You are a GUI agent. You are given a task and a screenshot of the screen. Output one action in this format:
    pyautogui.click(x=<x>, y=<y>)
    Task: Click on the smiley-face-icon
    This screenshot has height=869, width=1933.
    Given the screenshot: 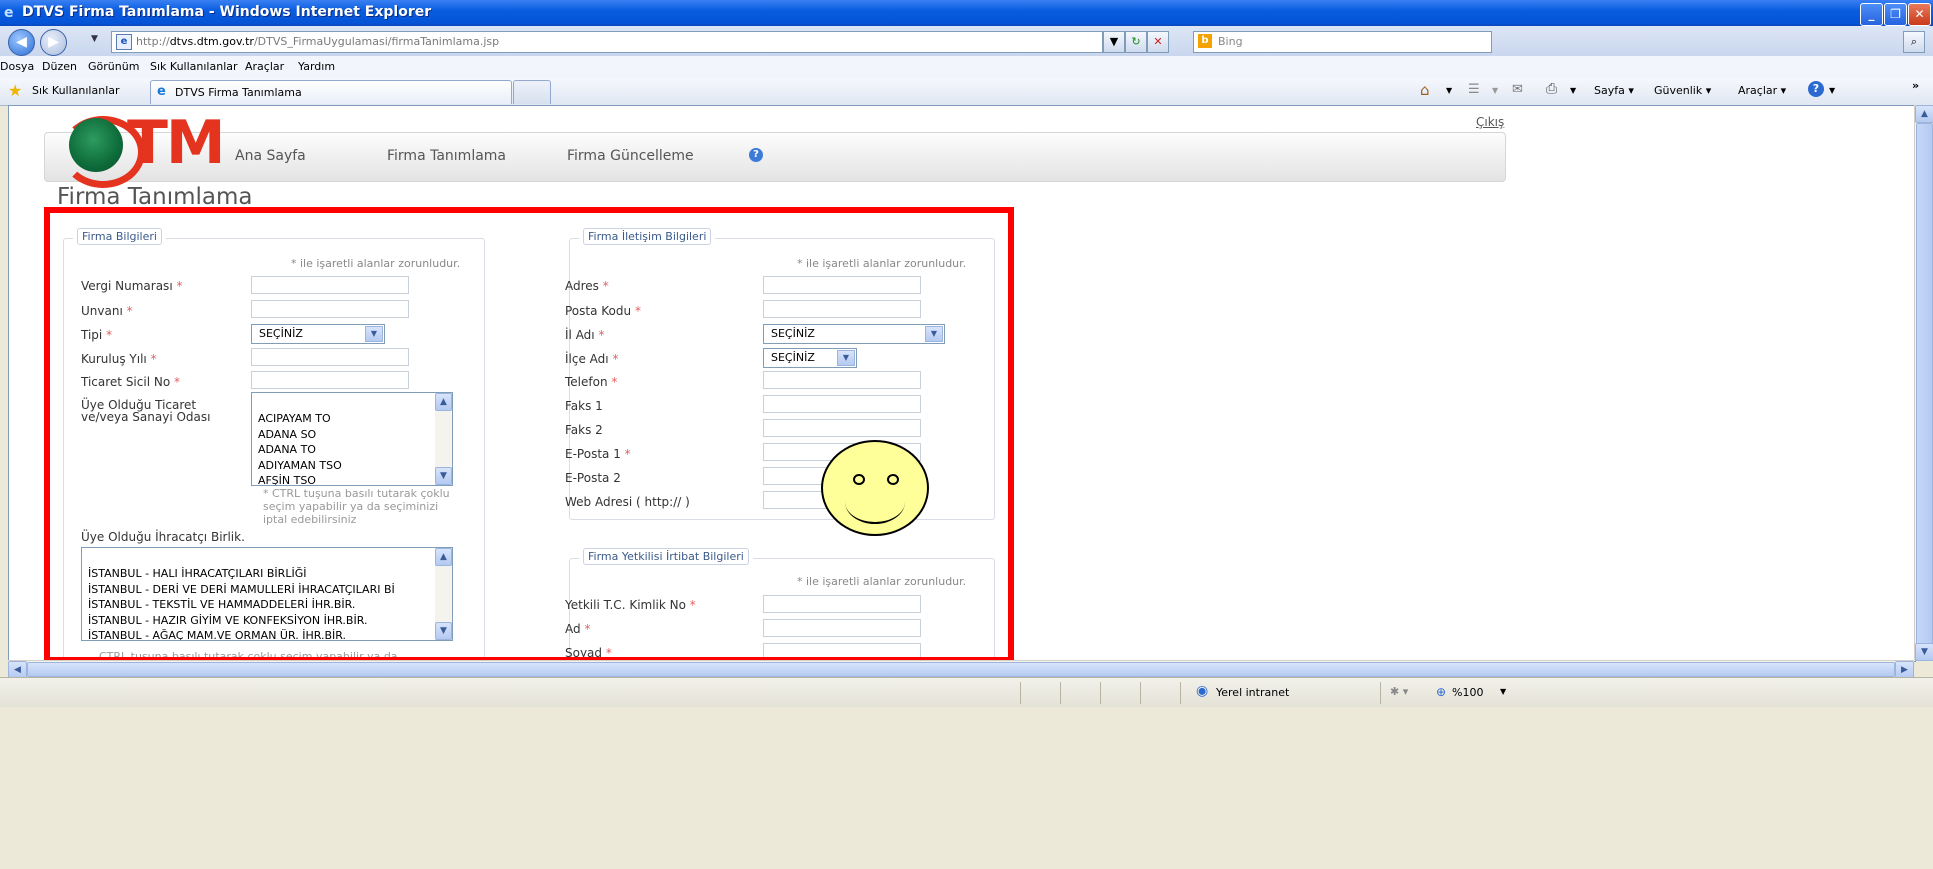 What is the action you would take?
    pyautogui.click(x=875, y=488)
    